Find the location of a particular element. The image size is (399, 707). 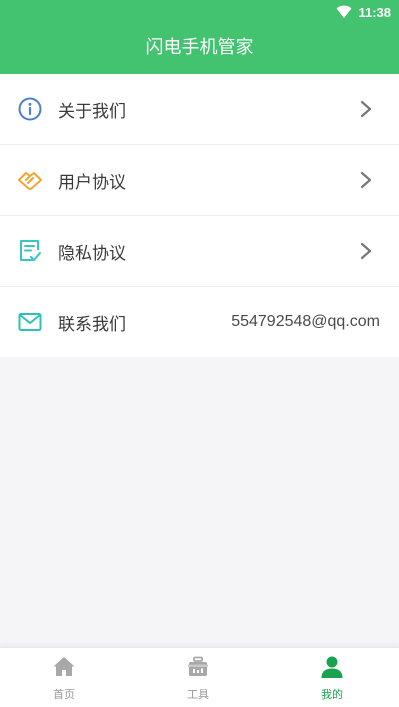

handshake-icon is located at coordinates (30, 181).